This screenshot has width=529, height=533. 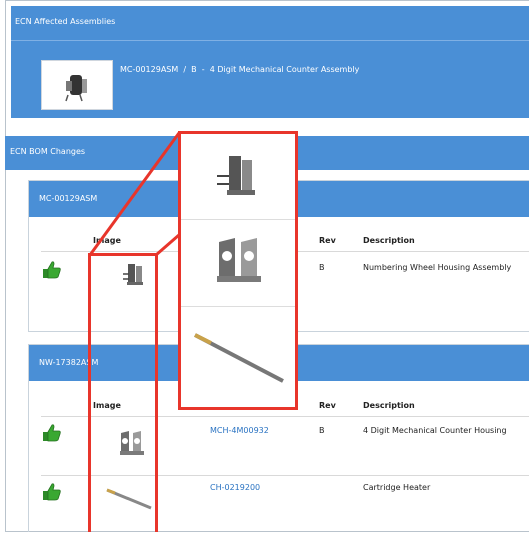 I want to click on affected-description: 4 Digit Mechanical Counter Assembly, so click(x=284, y=69).